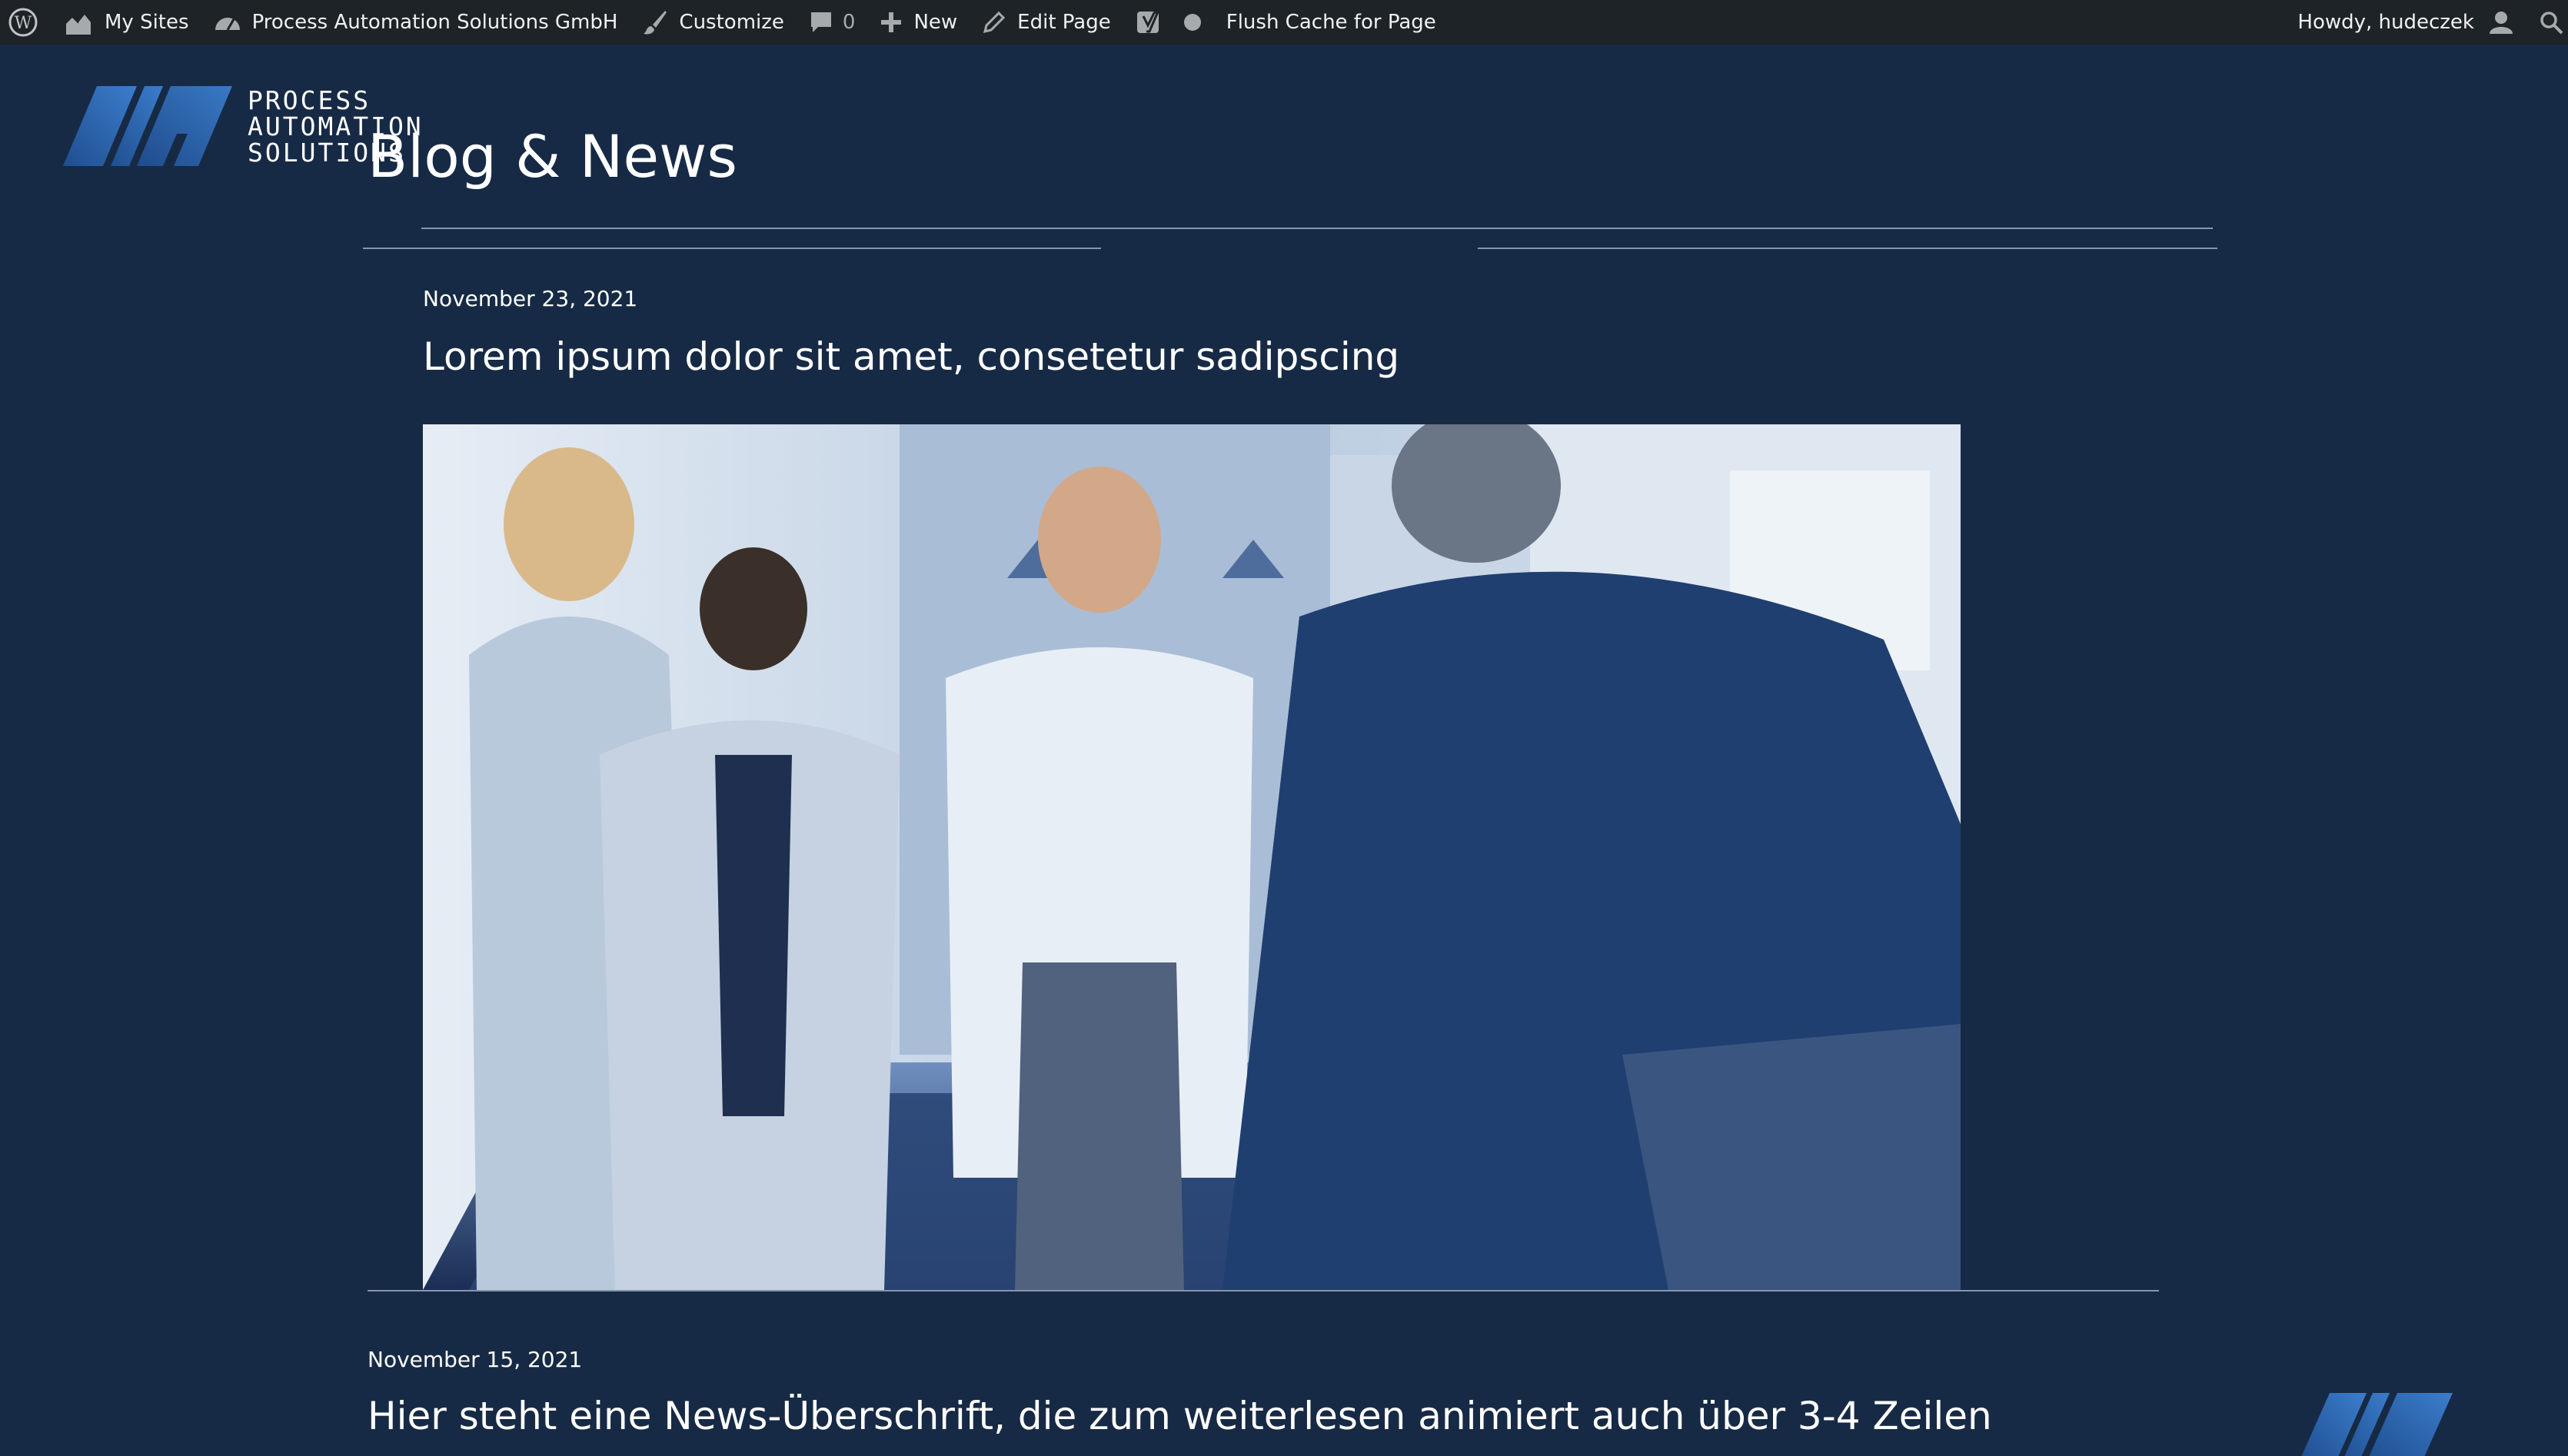  I want to click on my-sites-menu: My Sites, so click(126, 22).